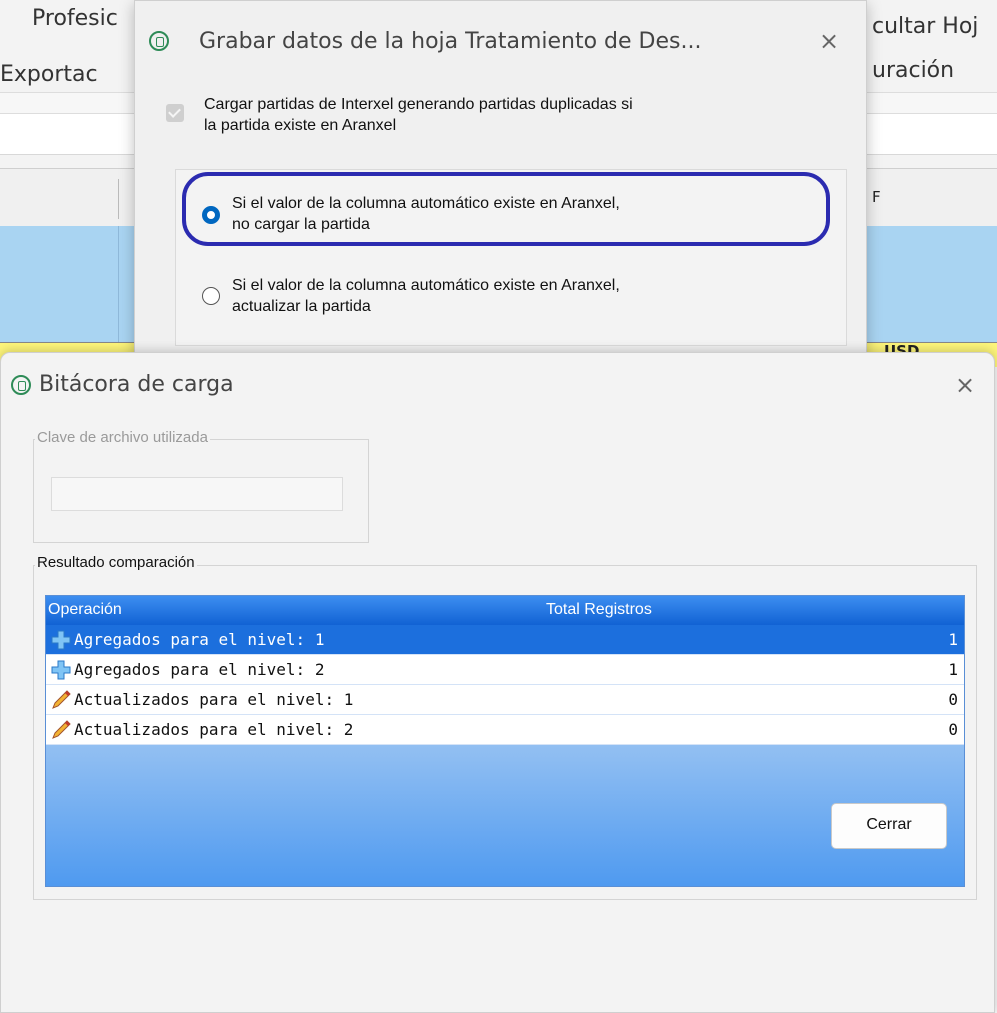  I want to click on ribbon-text-ocultar-hoja: cultar Hoj, so click(925, 26).